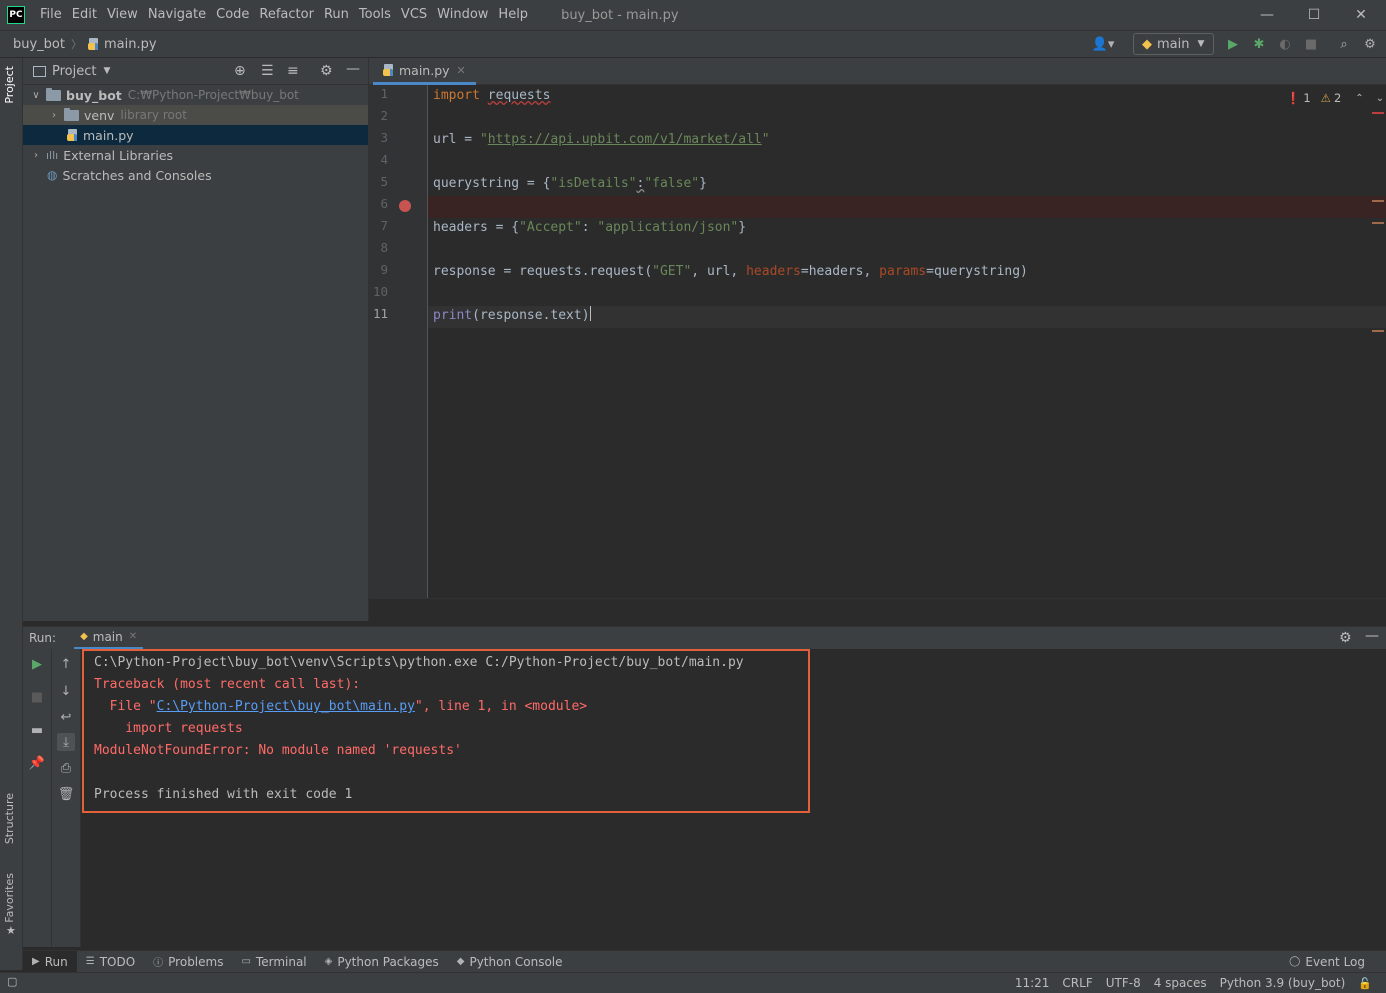  Describe the element at coordinates (11, 514) in the screenshot. I see `left-tool-stripe: Project Structure Favorites ★` at that location.